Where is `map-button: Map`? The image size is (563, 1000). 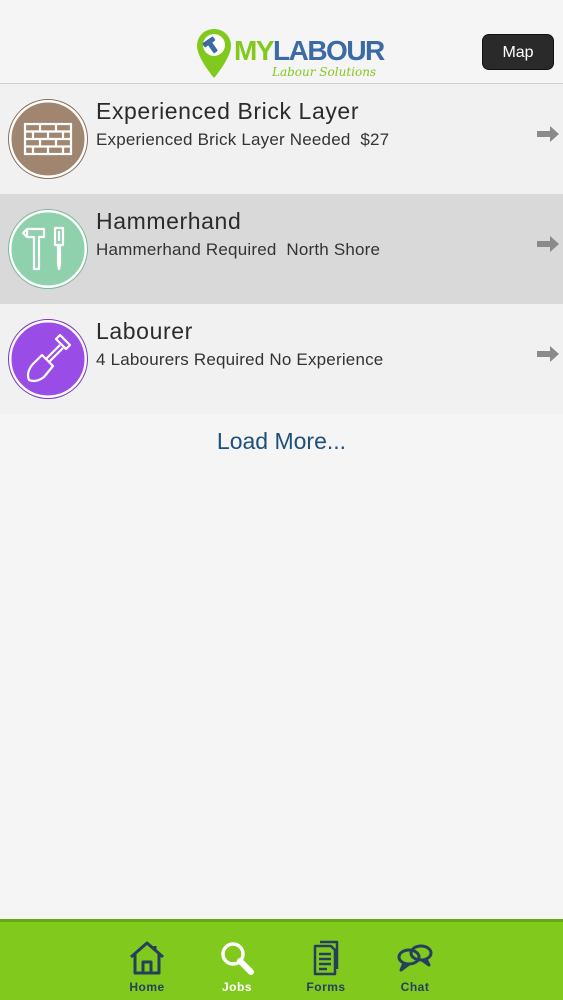
map-button: Map is located at coordinates (518, 52).